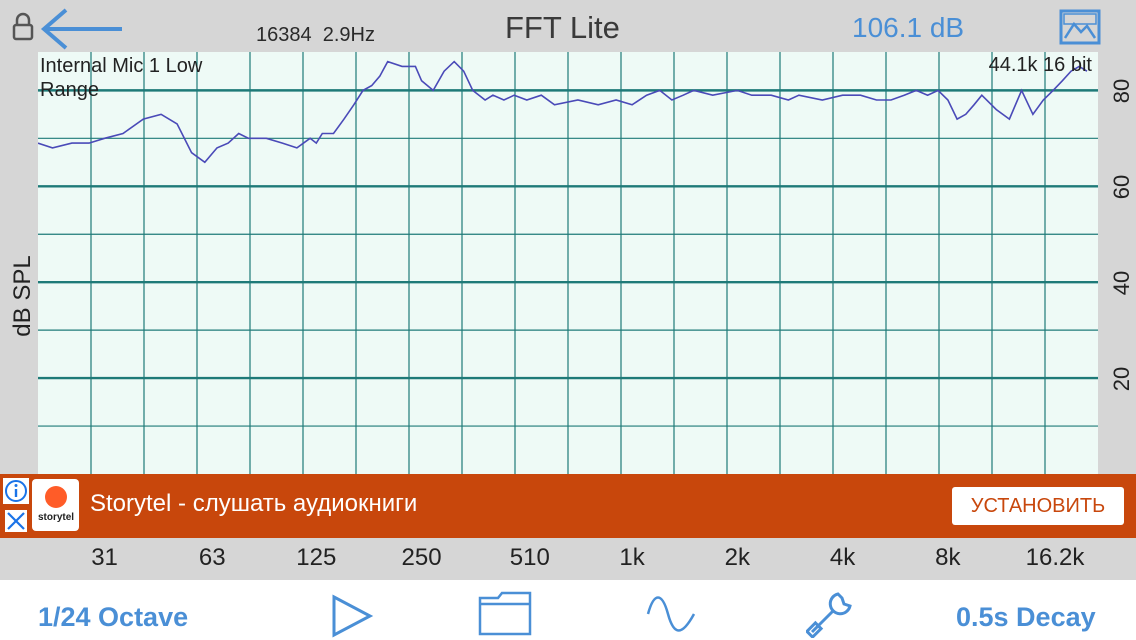 This screenshot has width=1136, height=640. Describe the element at coordinates (113, 617) in the screenshot. I see `octave-button: 1/24 Octave` at that location.